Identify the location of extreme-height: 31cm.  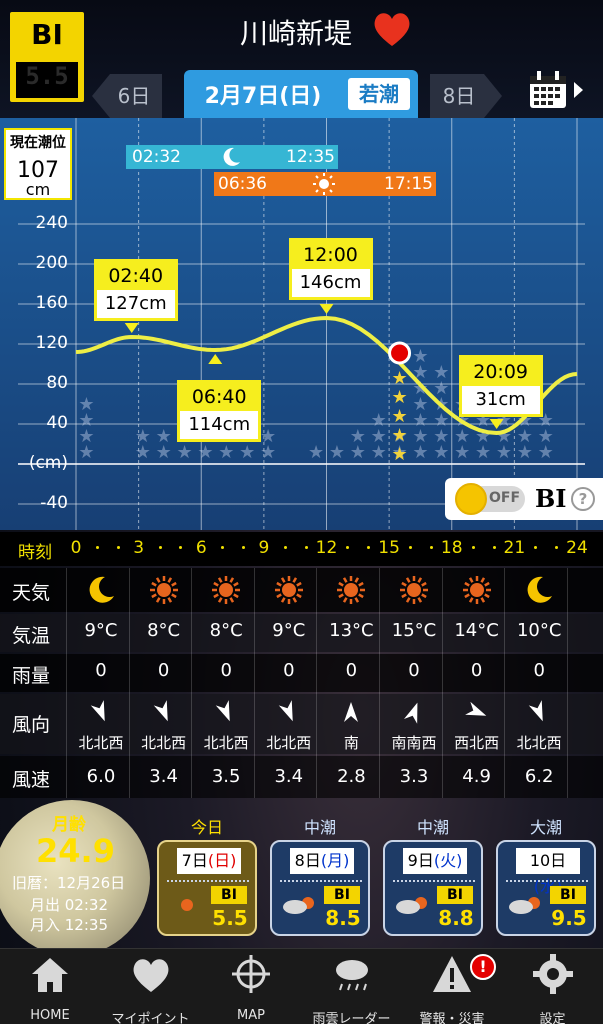
(500, 400).